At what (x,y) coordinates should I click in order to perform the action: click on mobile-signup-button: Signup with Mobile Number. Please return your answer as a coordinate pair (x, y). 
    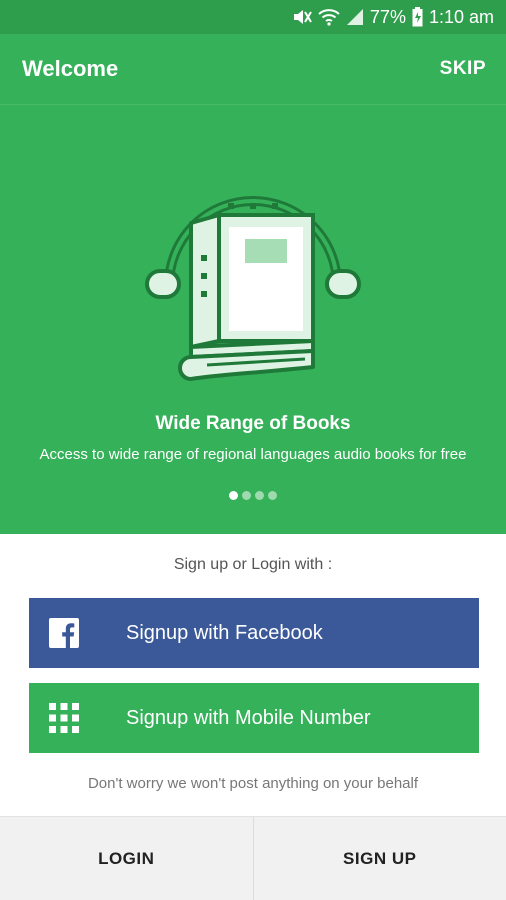
    Looking at the image, I should click on (254, 718).